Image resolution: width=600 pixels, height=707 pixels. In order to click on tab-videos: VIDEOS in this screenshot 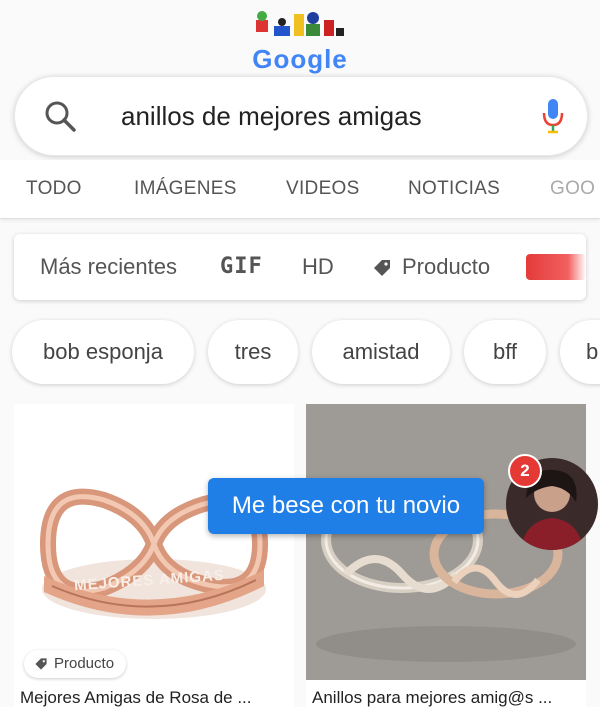, I will do `click(323, 189)`.